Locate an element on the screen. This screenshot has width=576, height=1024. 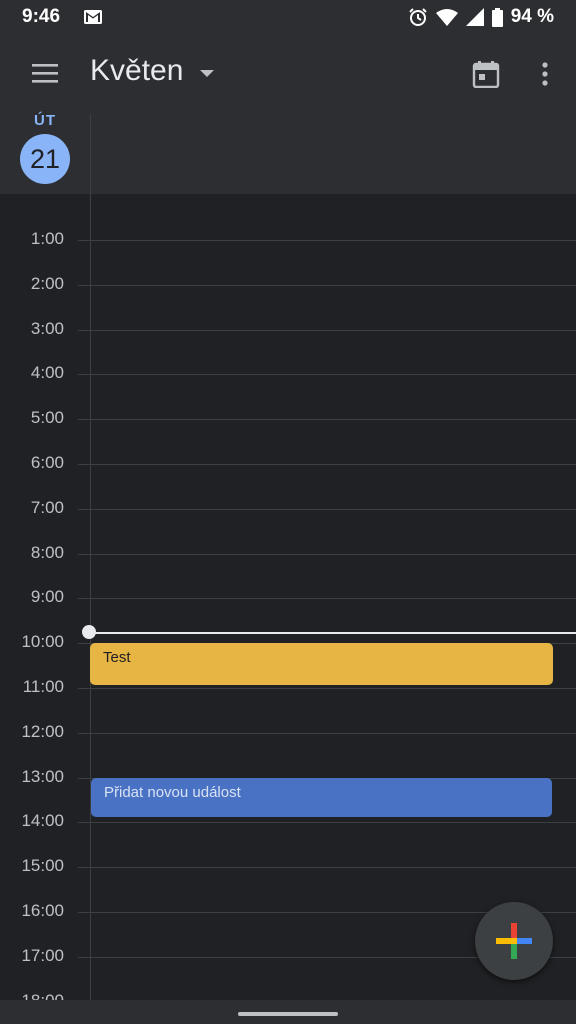
hour-label: 7:00 is located at coordinates (47, 507).